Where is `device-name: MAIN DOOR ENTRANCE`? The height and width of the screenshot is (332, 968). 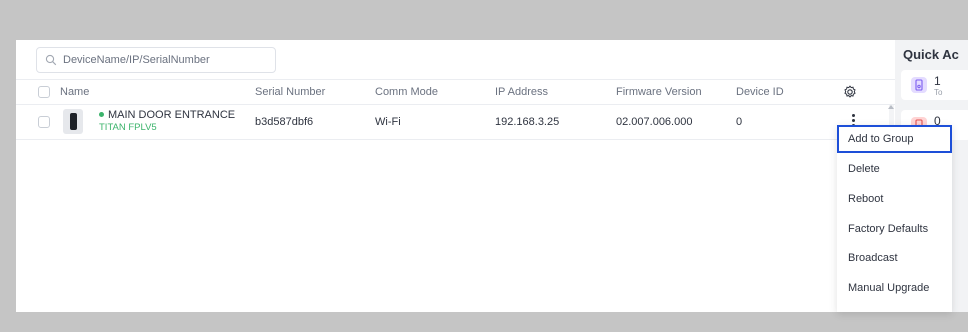
device-name: MAIN DOOR ENTRANCE is located at coordinates (167, 115).